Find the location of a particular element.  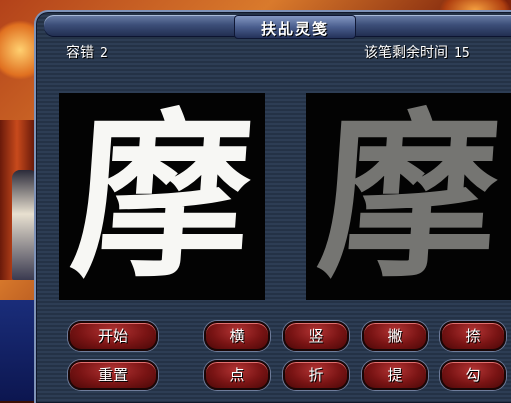

title-bar: 扶乩灵笺 is located at coordinates (277, 27).